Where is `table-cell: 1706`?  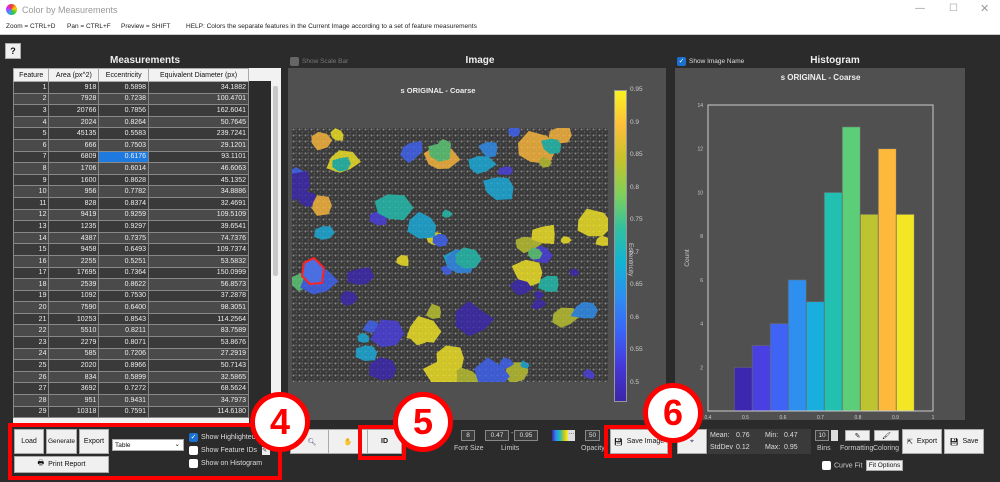 table-cell: 1706 is located at coordinates (74, 168).